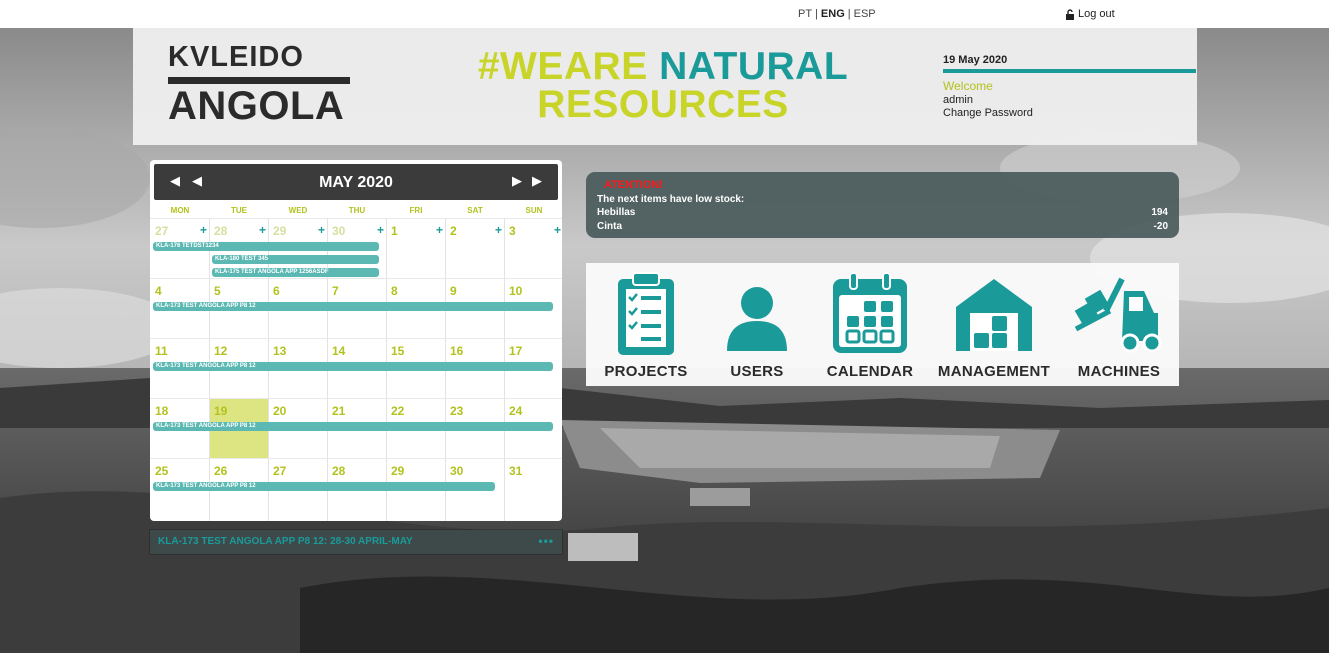  Describe the element at coordinates (754, 66) in the screenshot. I see `slogan-natural: NATURAL` at that location.